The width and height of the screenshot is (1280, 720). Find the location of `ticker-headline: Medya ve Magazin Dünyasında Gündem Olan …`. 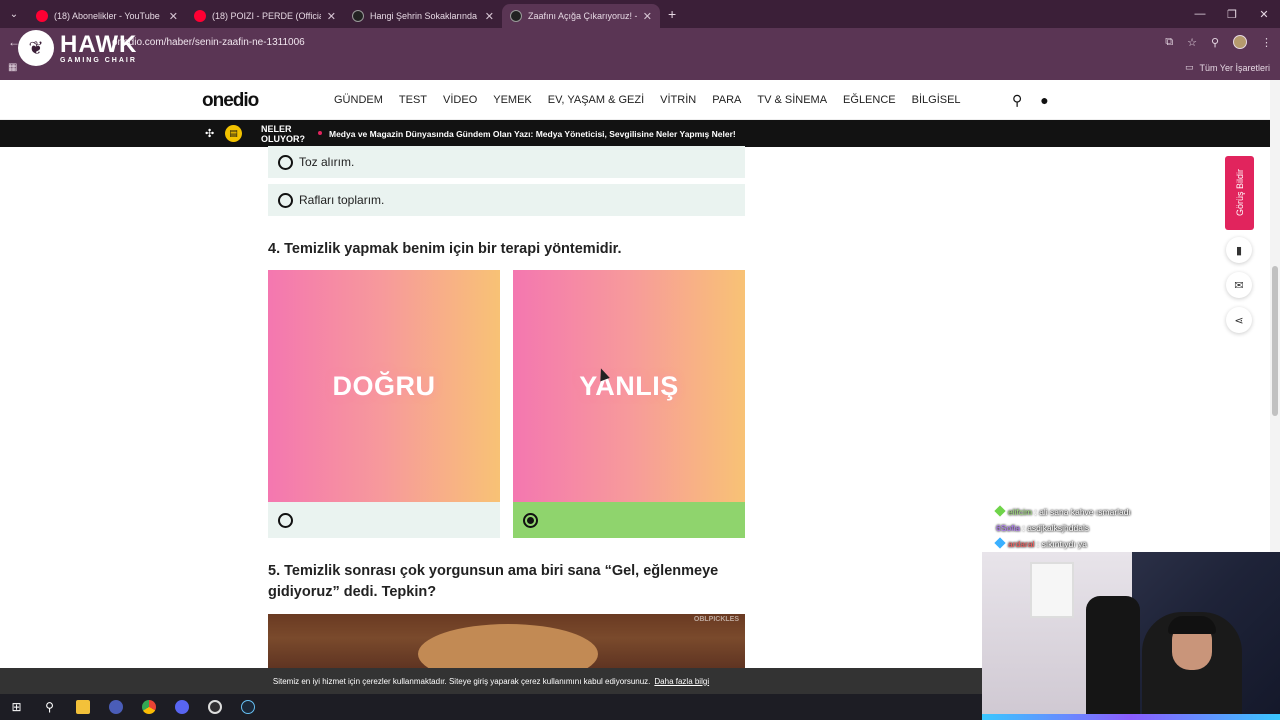

ticker-headline: Medya ve Magazin Dünyasında Gündem Olan … is located at coordinates (532, 134).